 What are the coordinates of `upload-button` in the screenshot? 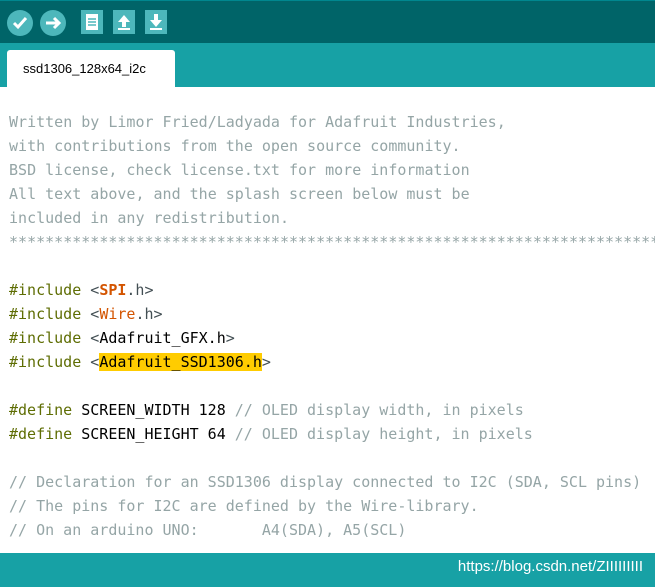 It's located at (53, 23).